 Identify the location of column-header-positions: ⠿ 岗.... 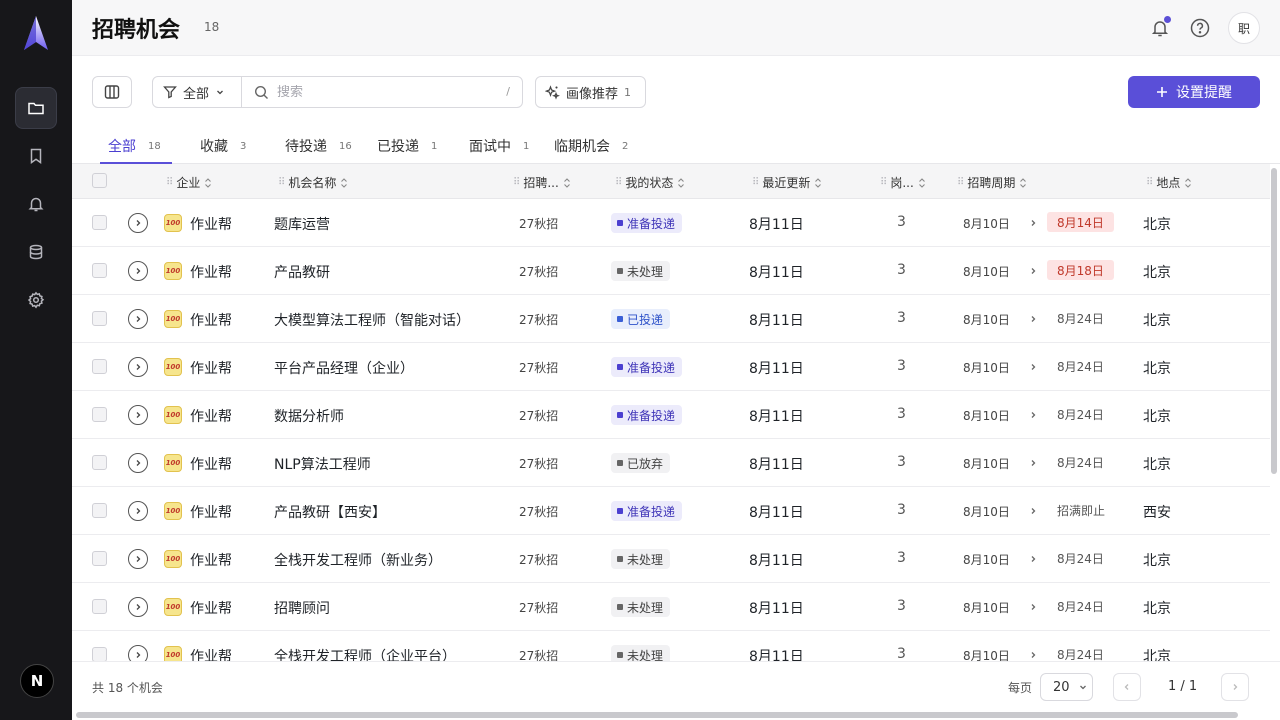
(903, 182).